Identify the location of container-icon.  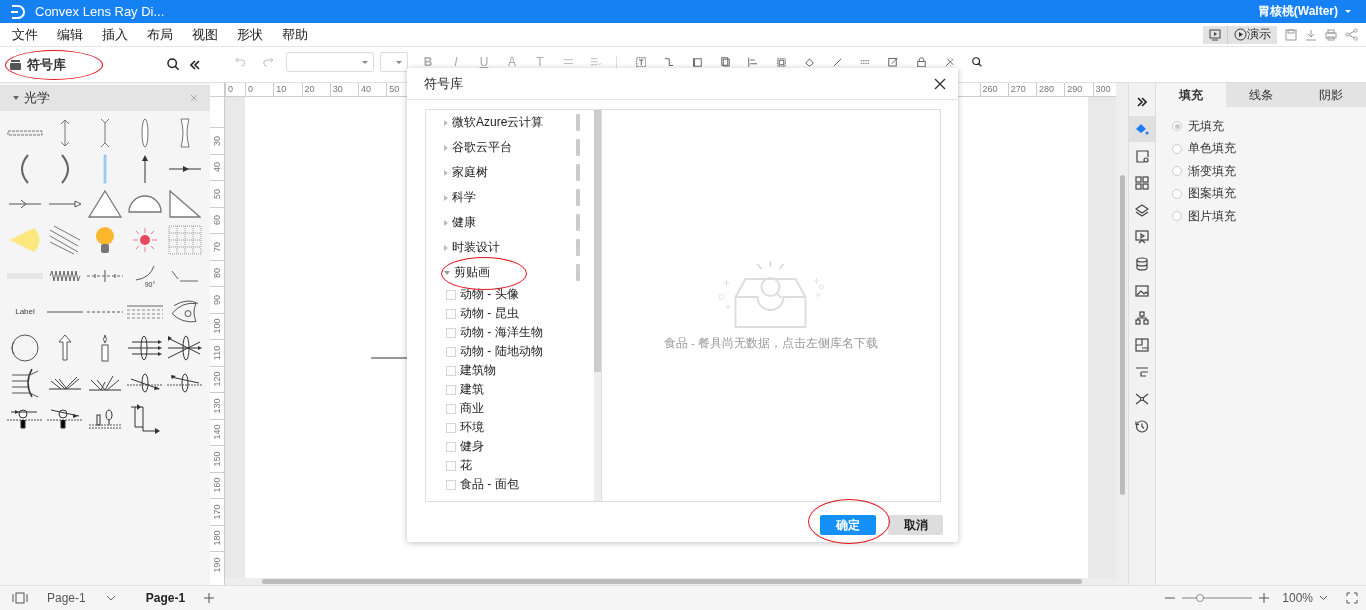
(697, 62).